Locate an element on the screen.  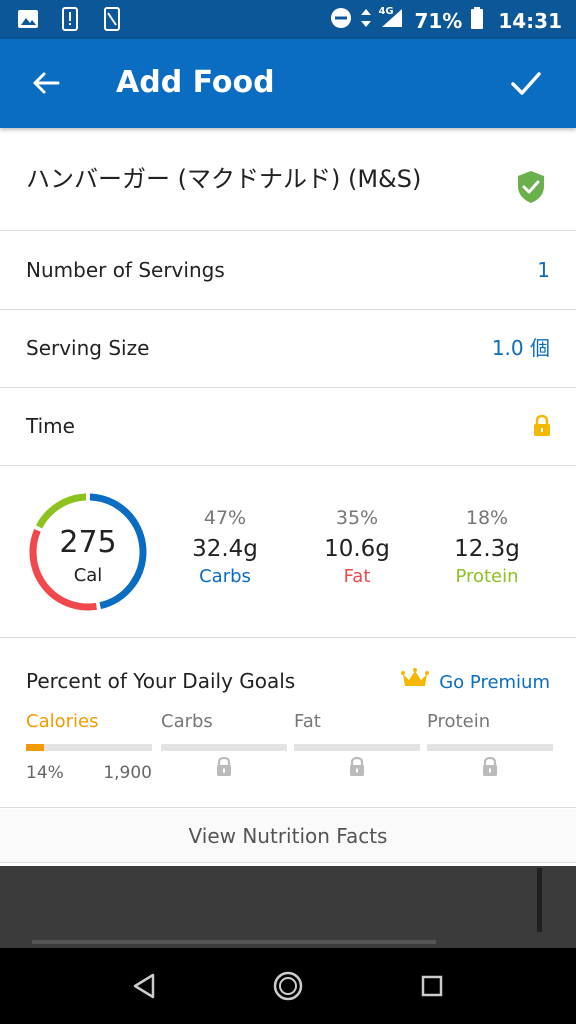
vertical-scrollbar is located at coordinates (539, 900).